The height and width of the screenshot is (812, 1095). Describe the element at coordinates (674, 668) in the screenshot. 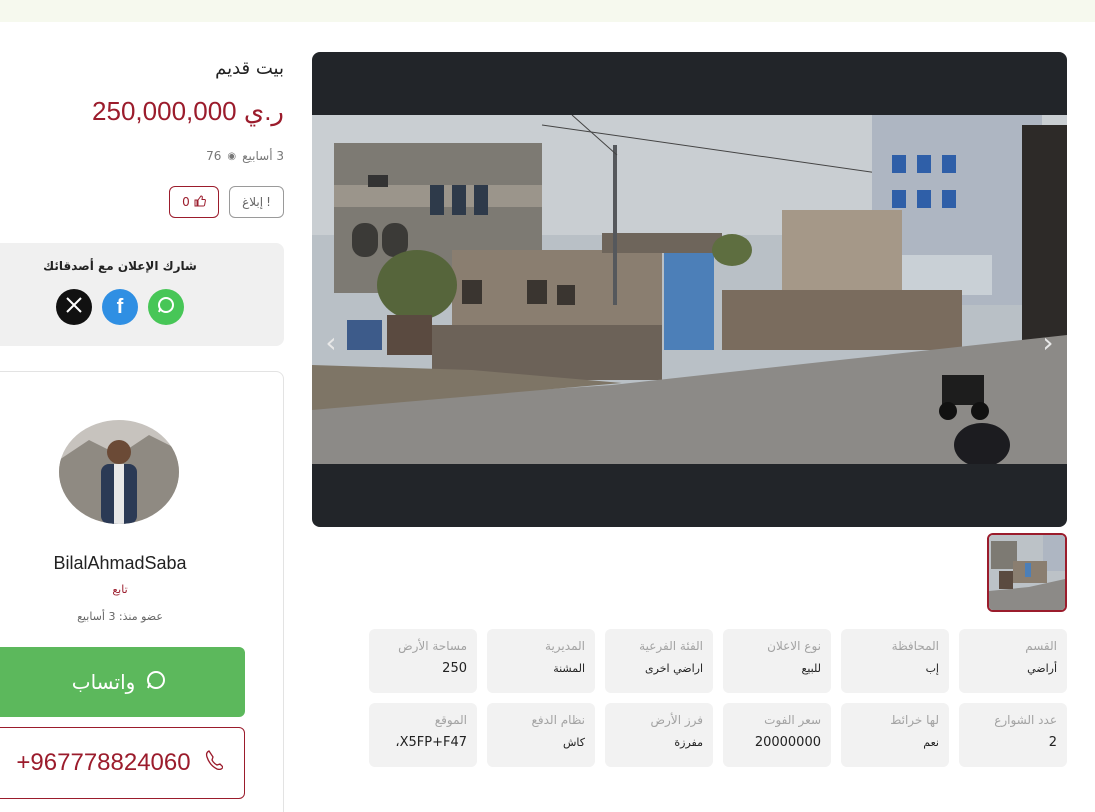

I see `spec-value: اراضي اخرى` at that location.